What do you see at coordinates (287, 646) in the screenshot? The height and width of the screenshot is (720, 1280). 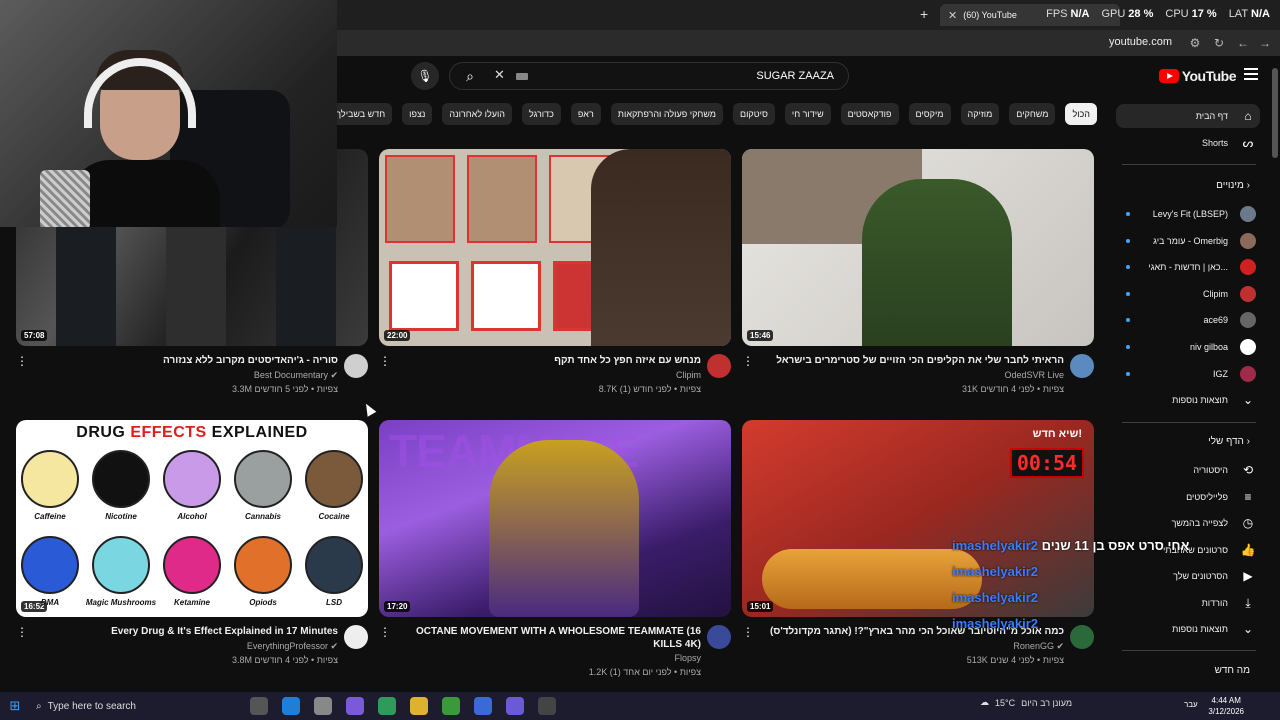 I see `channel-name-text: EverythingProfessor` at bounding box center [287, 646].